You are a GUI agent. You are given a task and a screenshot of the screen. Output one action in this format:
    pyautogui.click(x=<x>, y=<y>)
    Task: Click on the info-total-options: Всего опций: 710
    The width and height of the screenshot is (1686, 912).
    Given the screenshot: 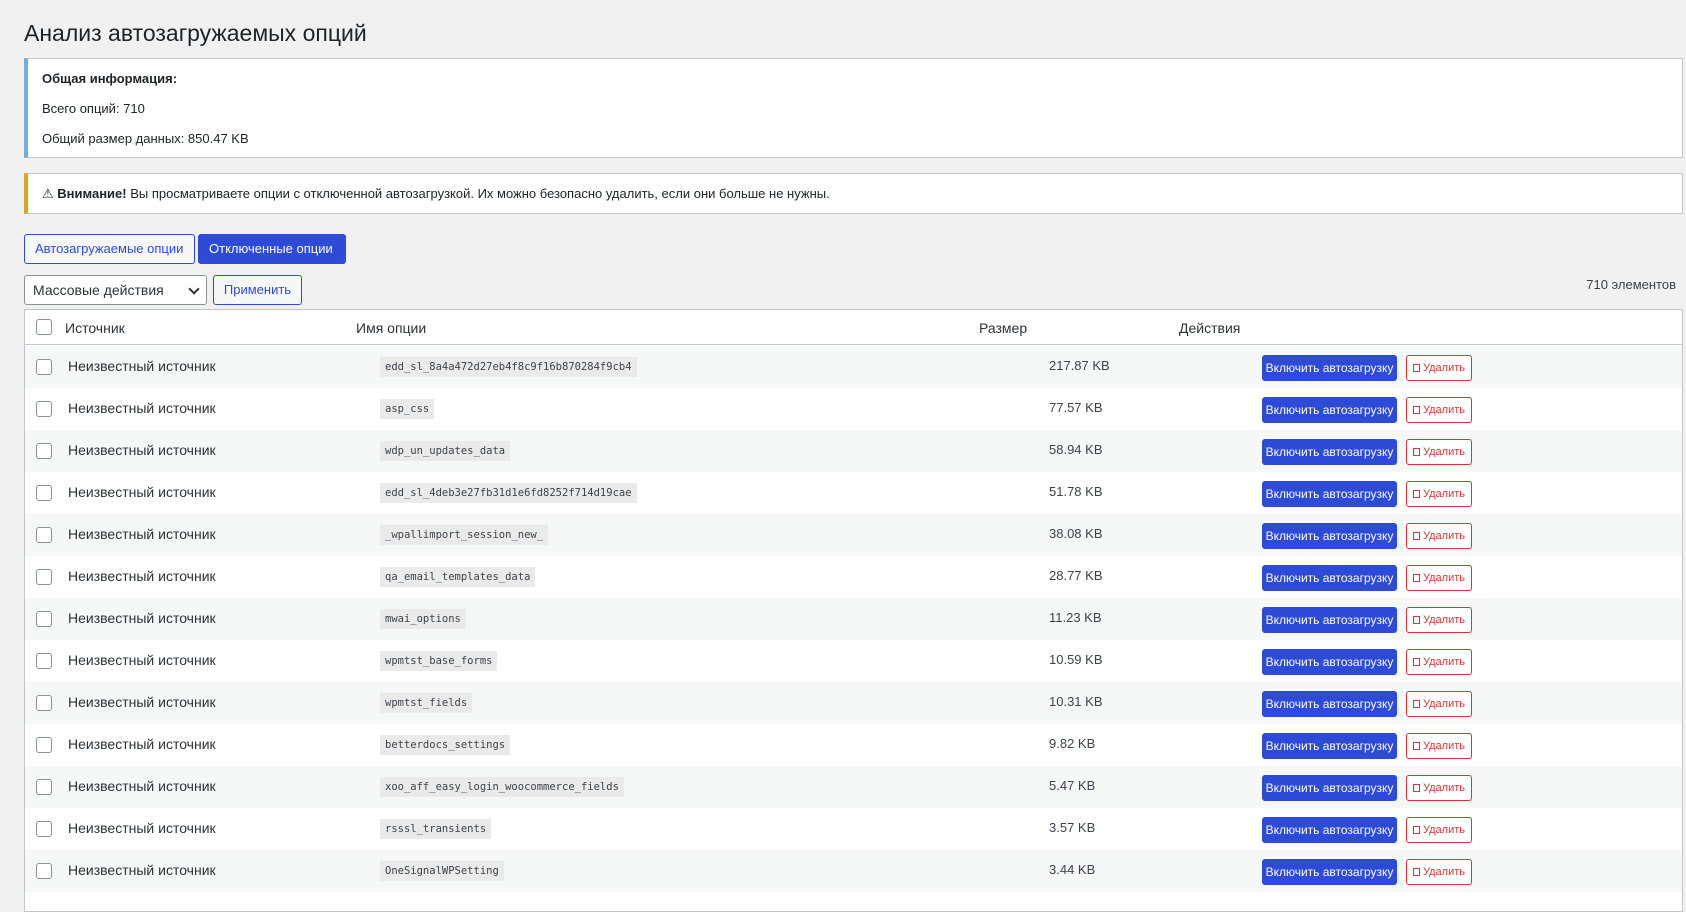 What is the action you would take?
    pyautogui.click(x=93, y=108)
    